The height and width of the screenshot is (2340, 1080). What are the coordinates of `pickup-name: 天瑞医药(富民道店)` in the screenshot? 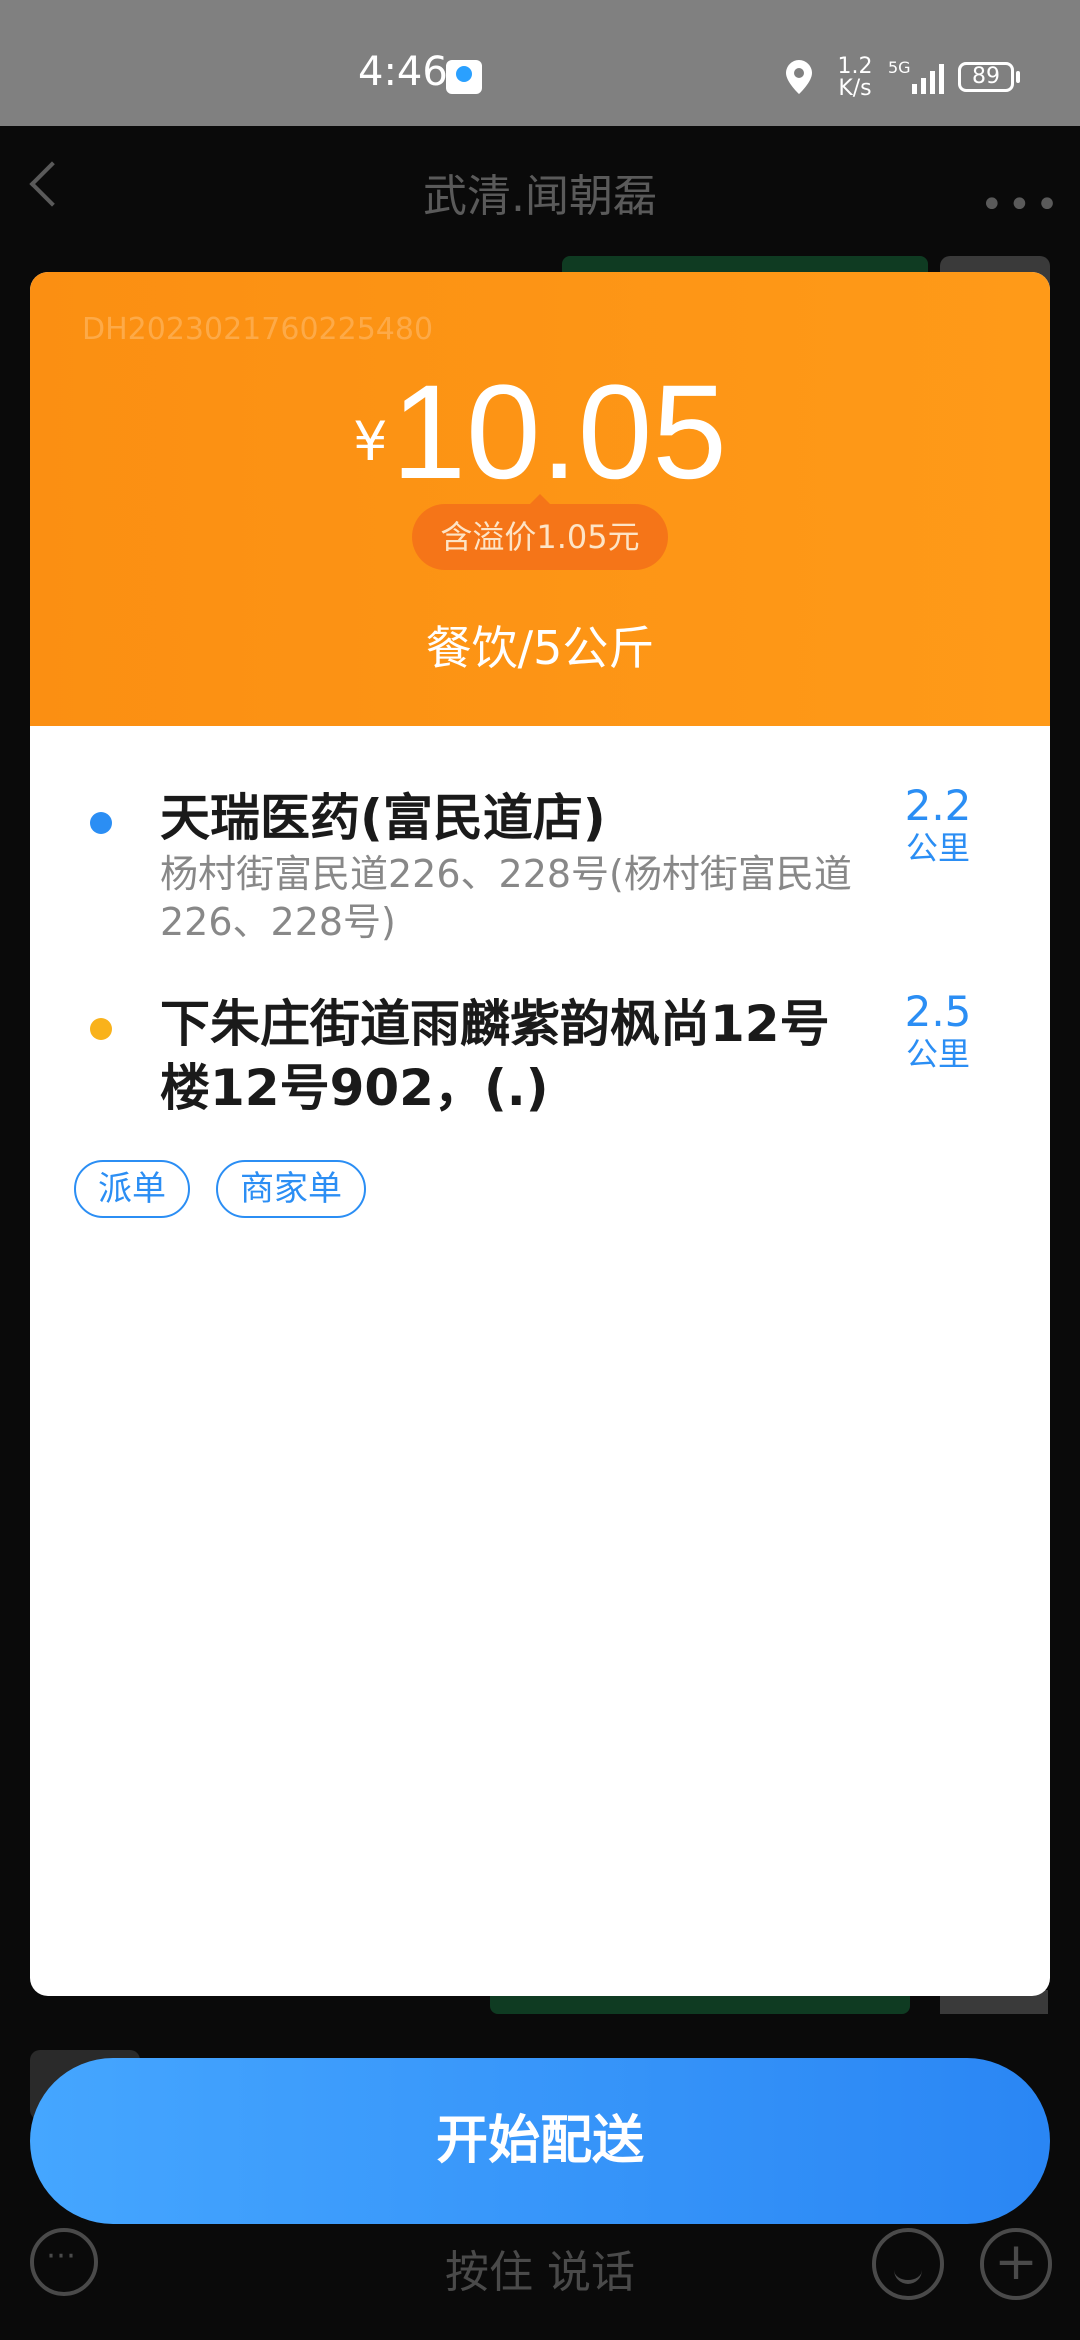 It's located at (383, 818).